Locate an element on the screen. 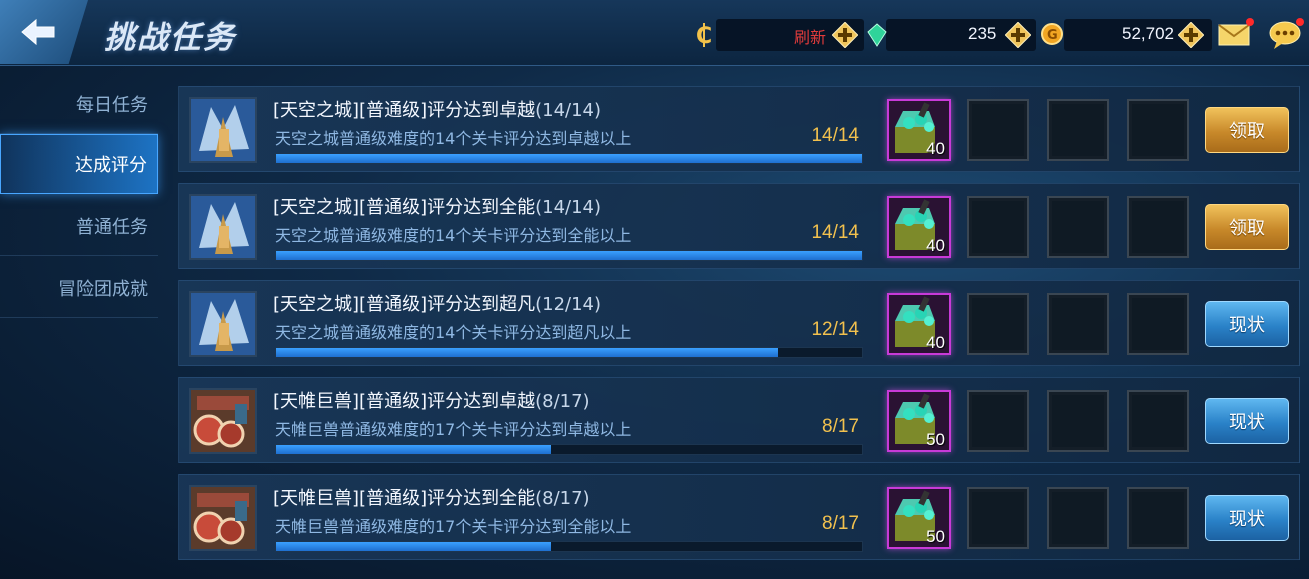 The width and height of the screenshot is (1309, 579). sidebar: 每日任务 达成评分 普通任务 冒险团成就 is located at coordinates (79, 323).